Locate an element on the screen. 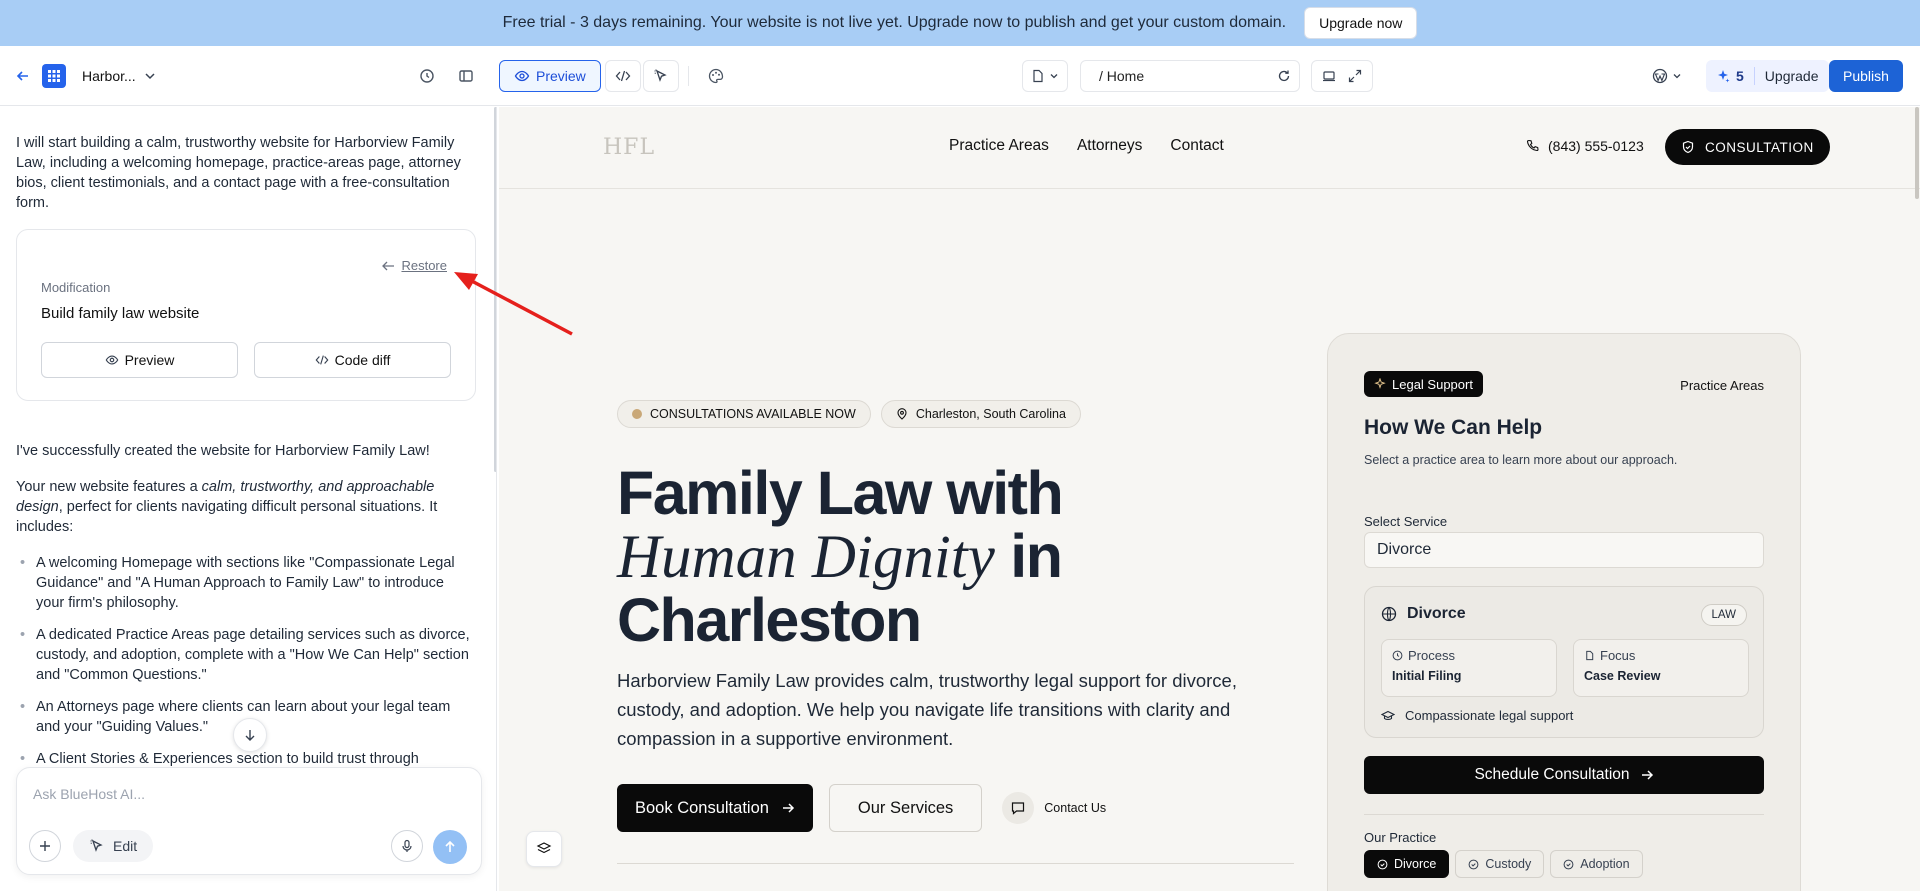 The height and width of the screenshot is (891, 1920). nav-contact: Contact is located at coordinates (1196, 146).